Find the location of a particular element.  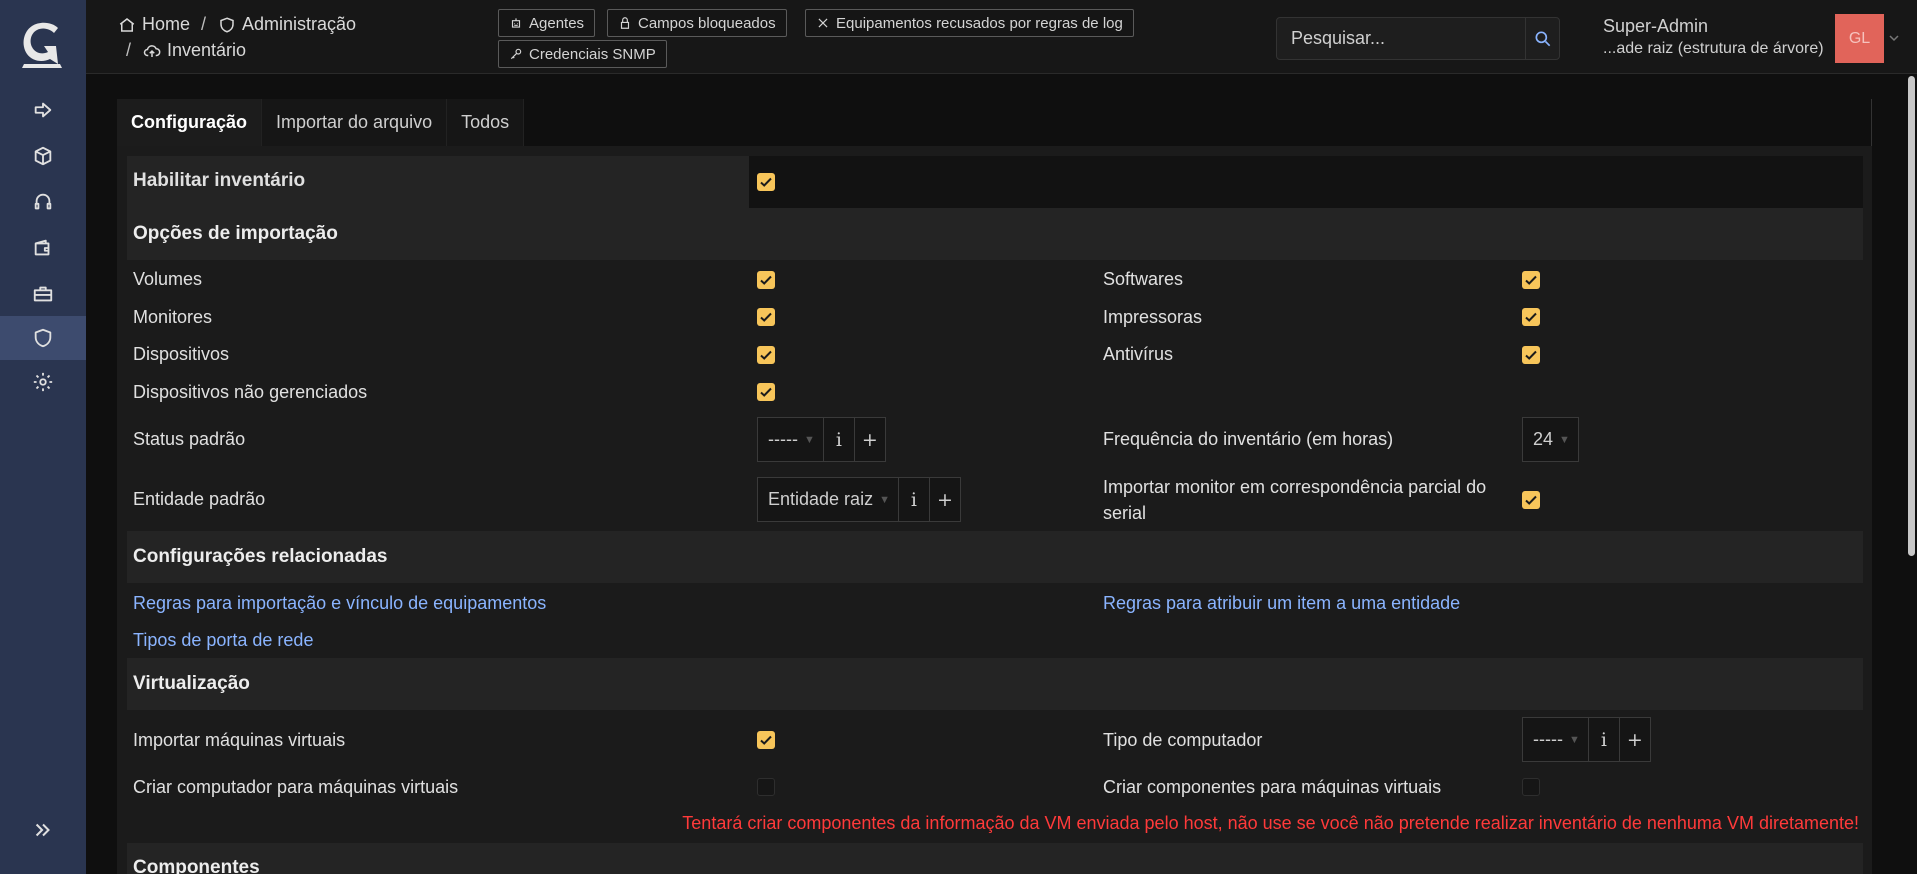

monitors-checkbox is located at coordinates (766, 317).